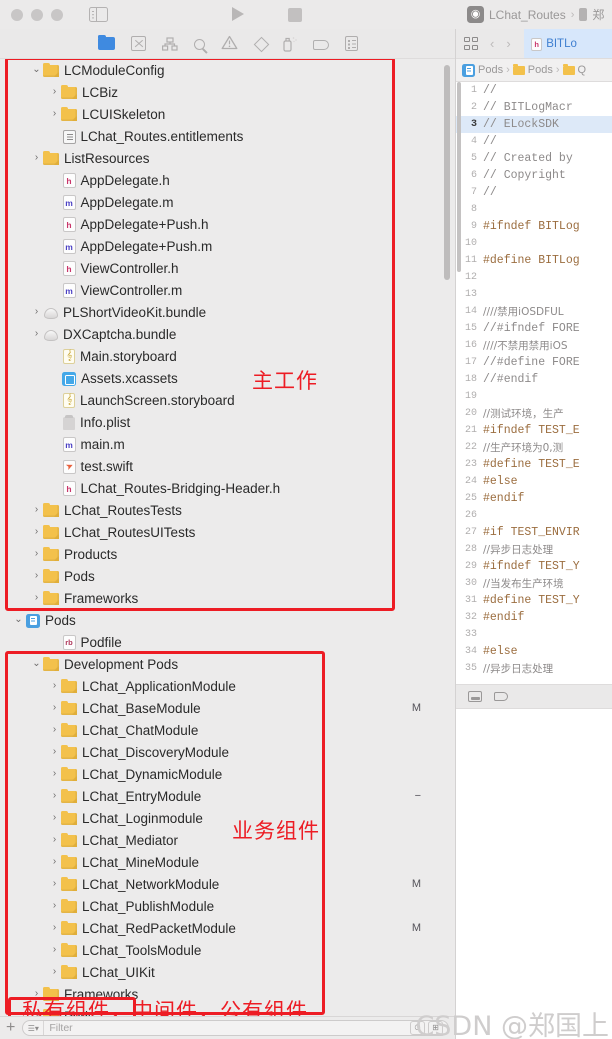 The width and height of the screenshot is (612, 1039). Describe the element at coordinates (534, 617) in the screenshot. I see `code-line: 32 #endif` at that location.